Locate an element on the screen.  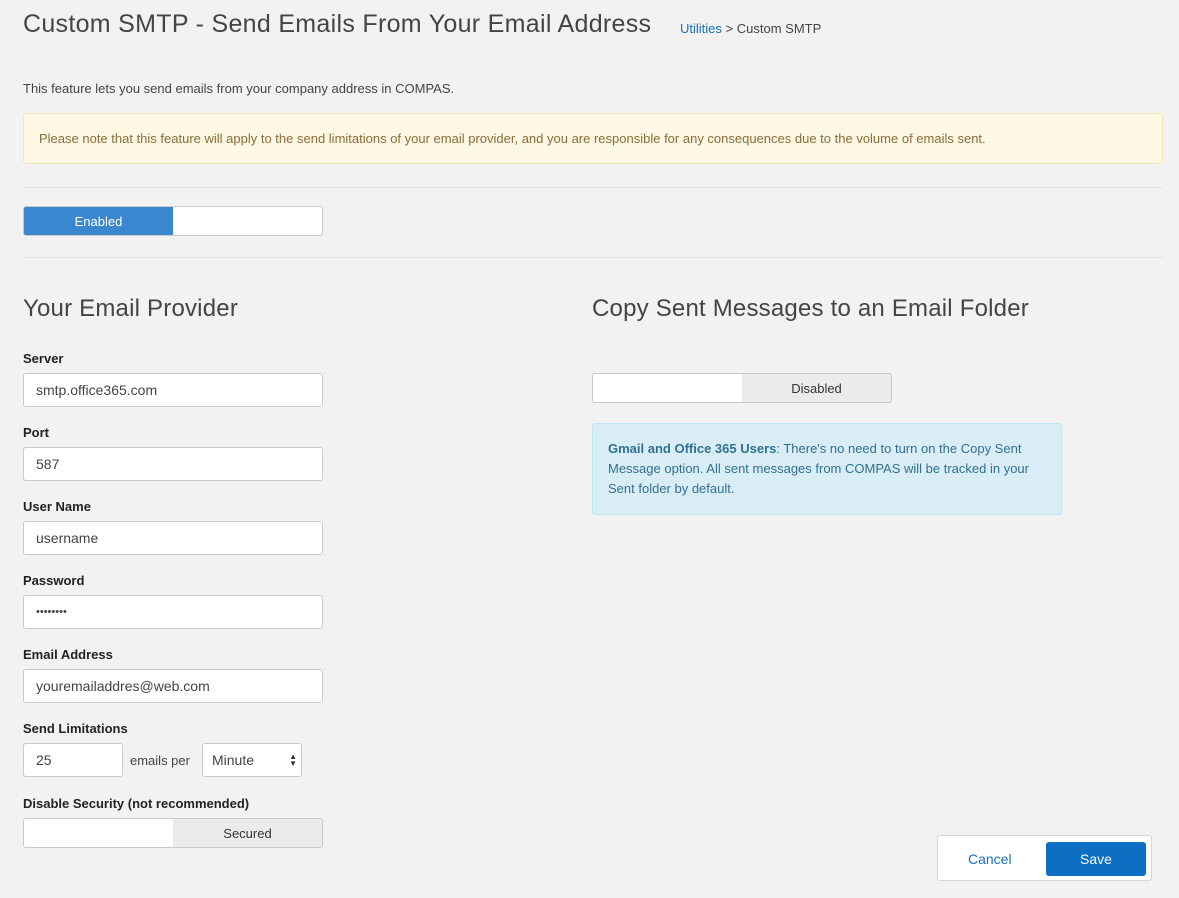
toggle-on-label: Enabled is located at coordinates (98, 221).